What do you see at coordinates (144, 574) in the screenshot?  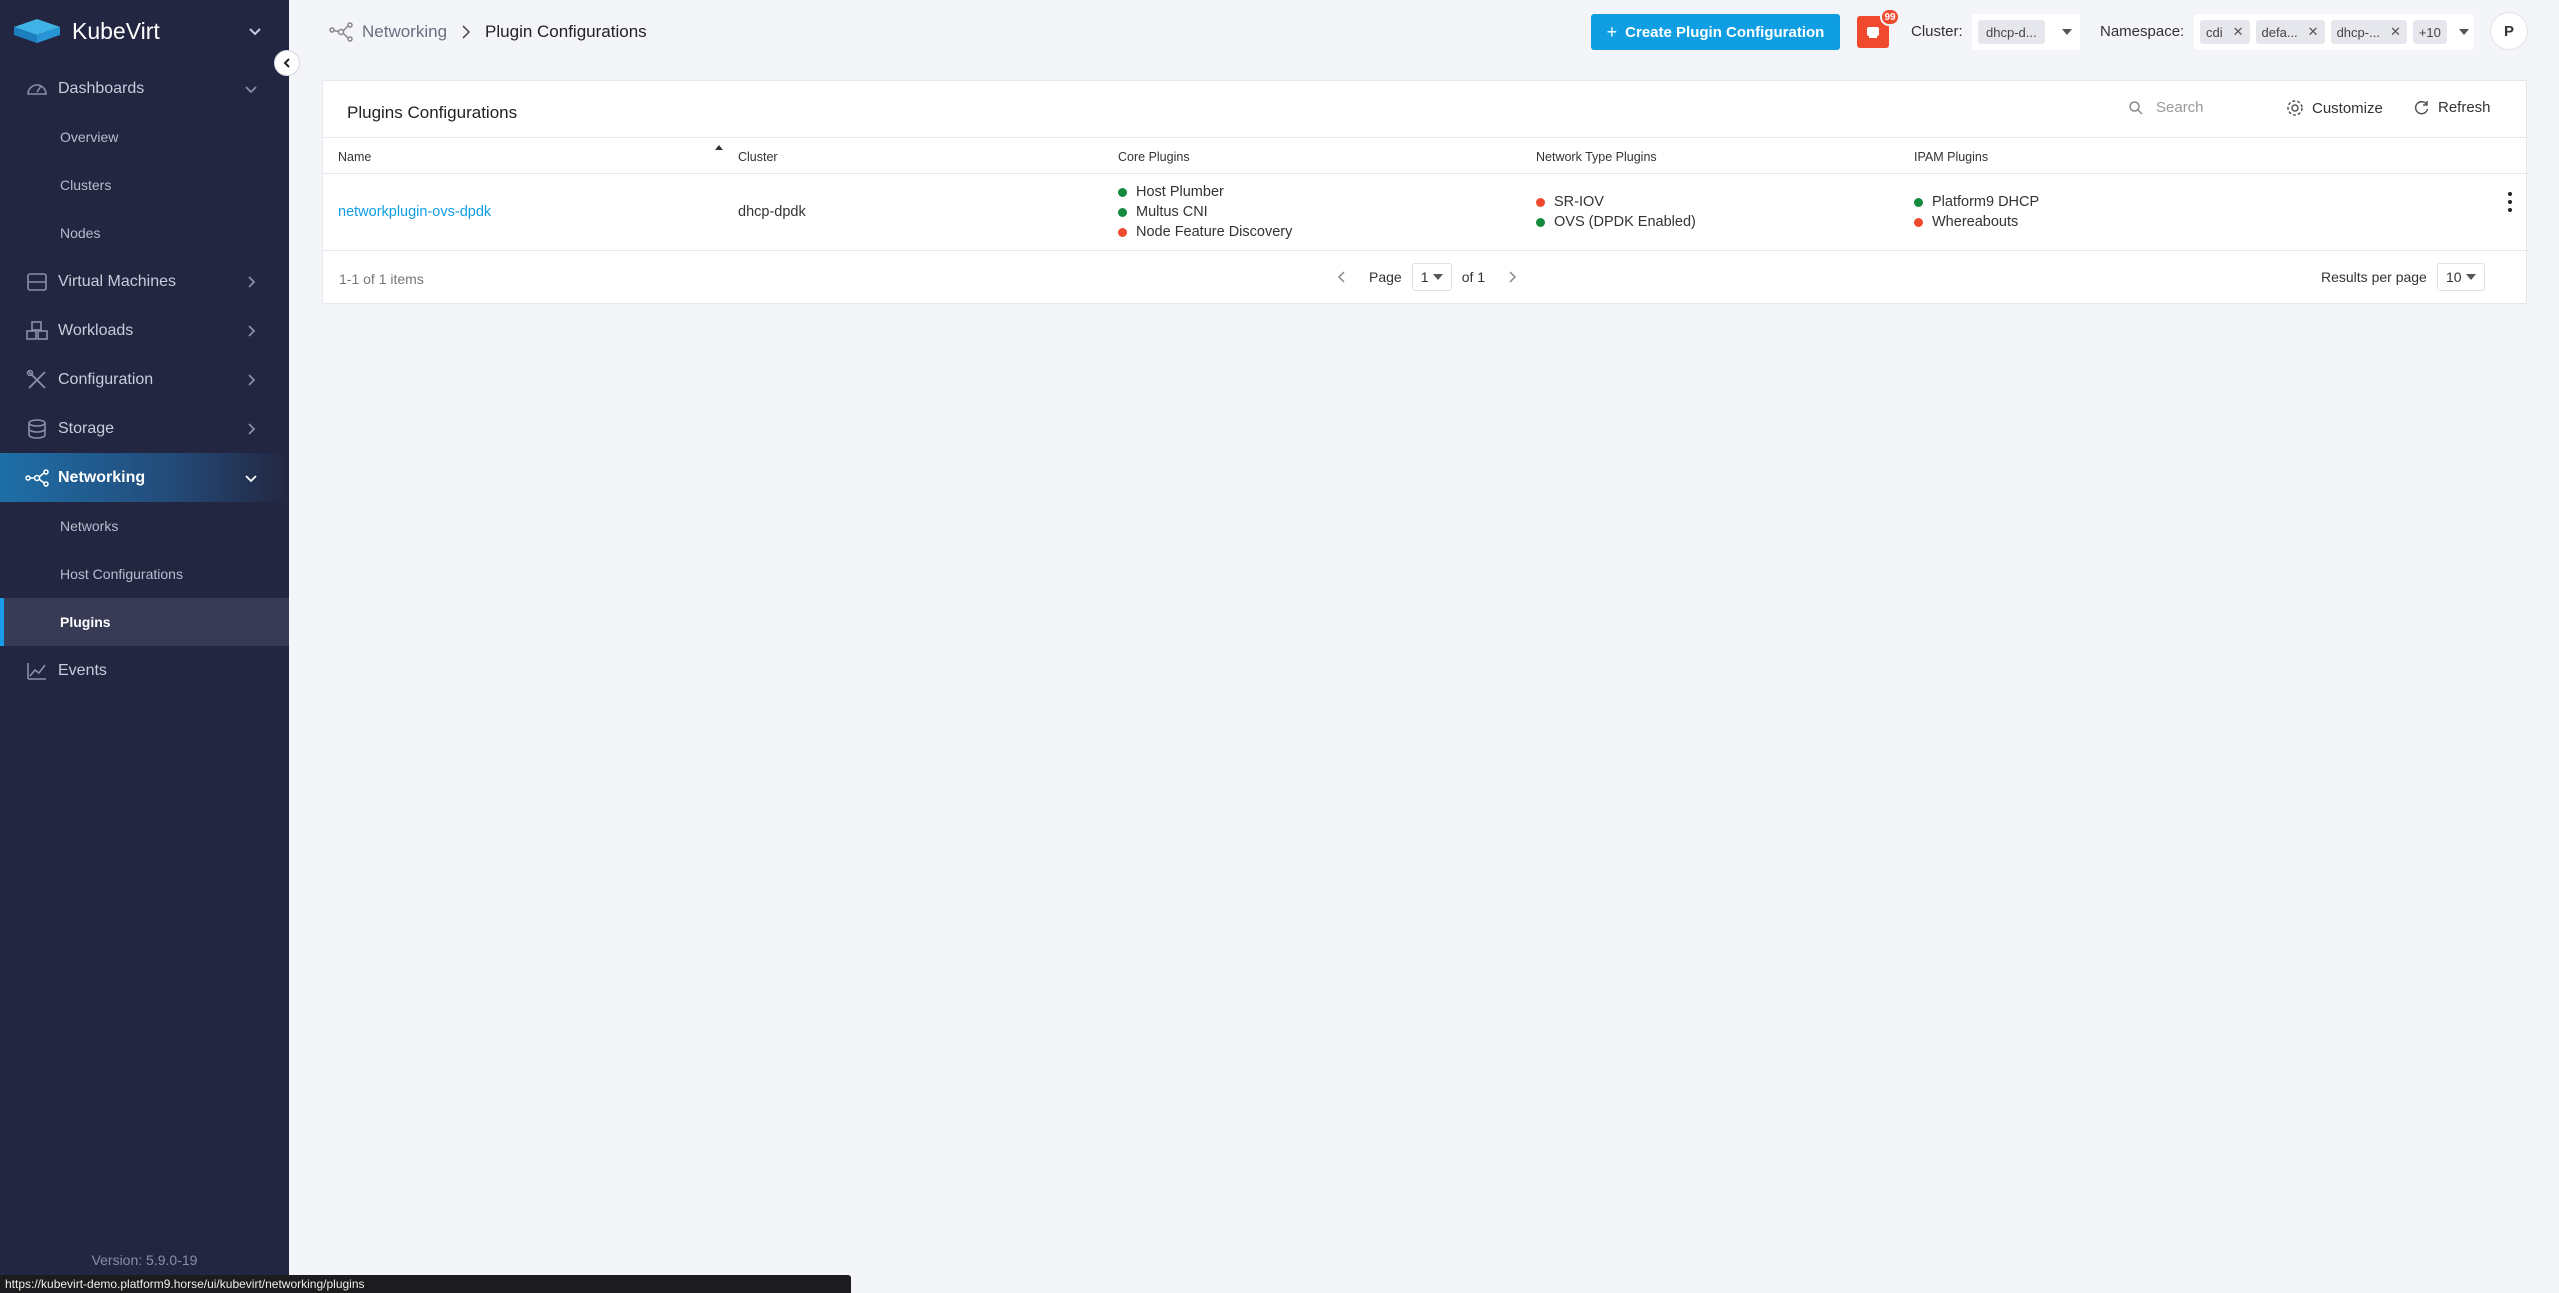 I see `sidebar-subitem-host-configurations: Host Configurations` at bounding box center [144, 574].